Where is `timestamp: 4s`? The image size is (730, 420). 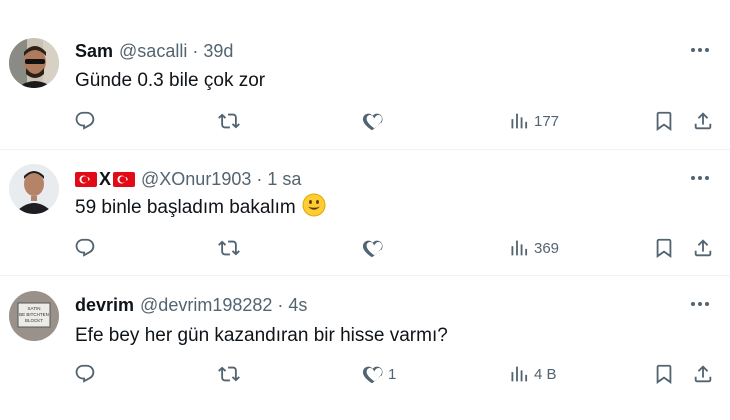 timestamp: 4s is located at coordinates (297, 305).